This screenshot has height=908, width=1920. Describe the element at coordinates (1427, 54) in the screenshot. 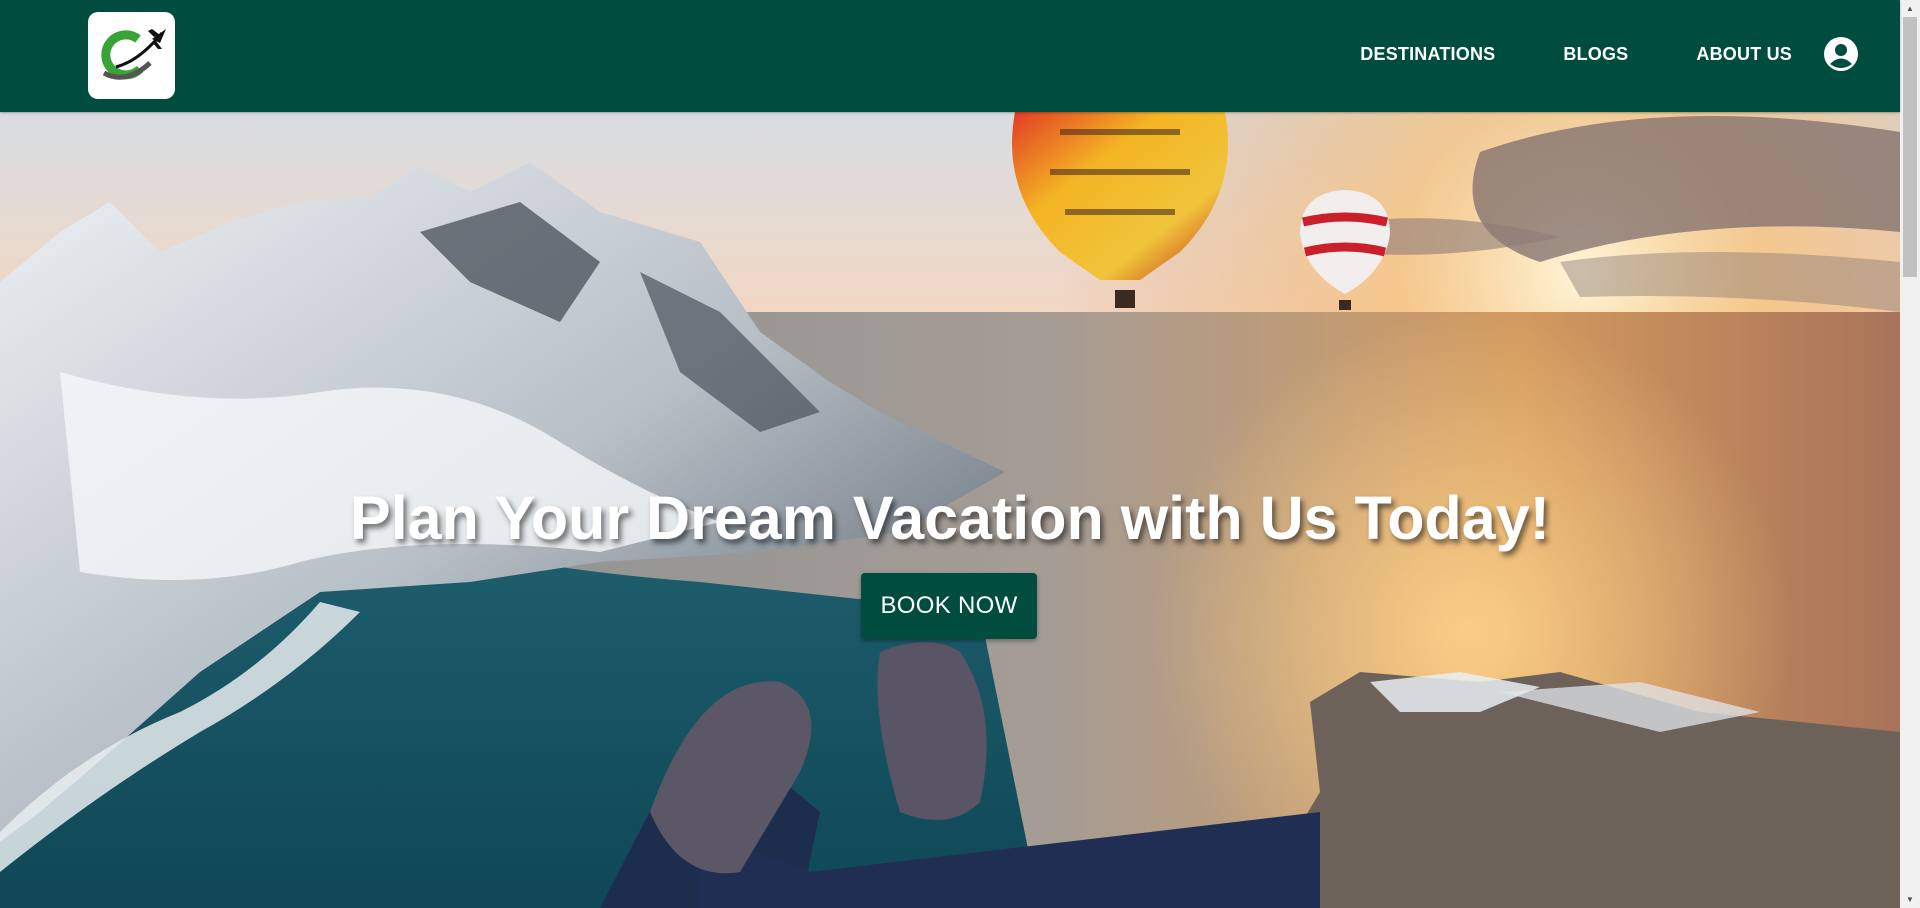

I see `nav-link-destinations: DESTINATIONS` at that location.